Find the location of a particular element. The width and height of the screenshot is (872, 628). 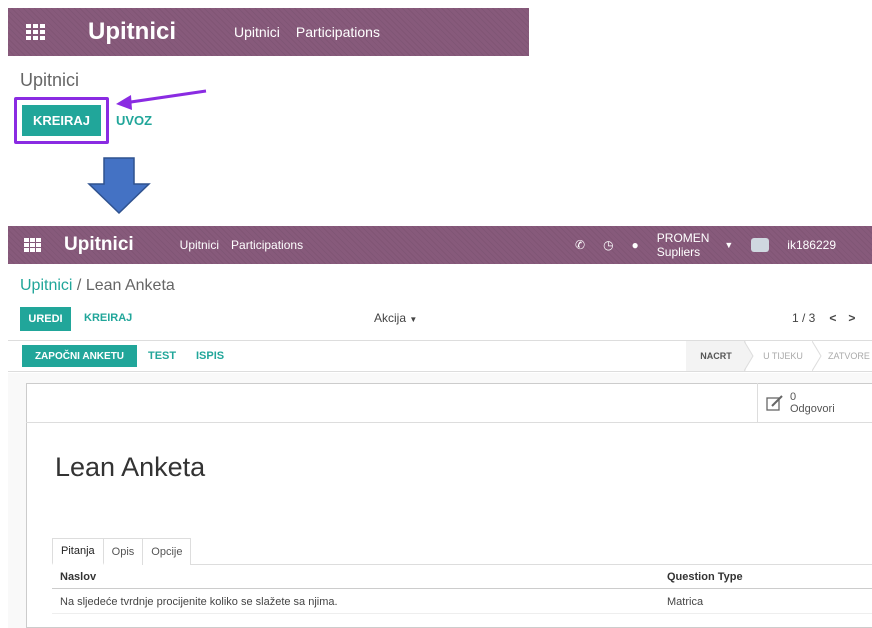

company-switcher: PROMEN Supliers ▼ is located at coordinates (695, 245).